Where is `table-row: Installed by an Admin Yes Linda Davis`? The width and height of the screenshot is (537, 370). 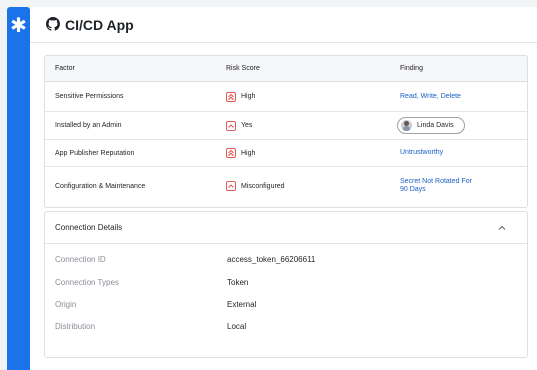
table-row: Installed by an Admin Yes Linda Davis is located at coordinates (286, 126).